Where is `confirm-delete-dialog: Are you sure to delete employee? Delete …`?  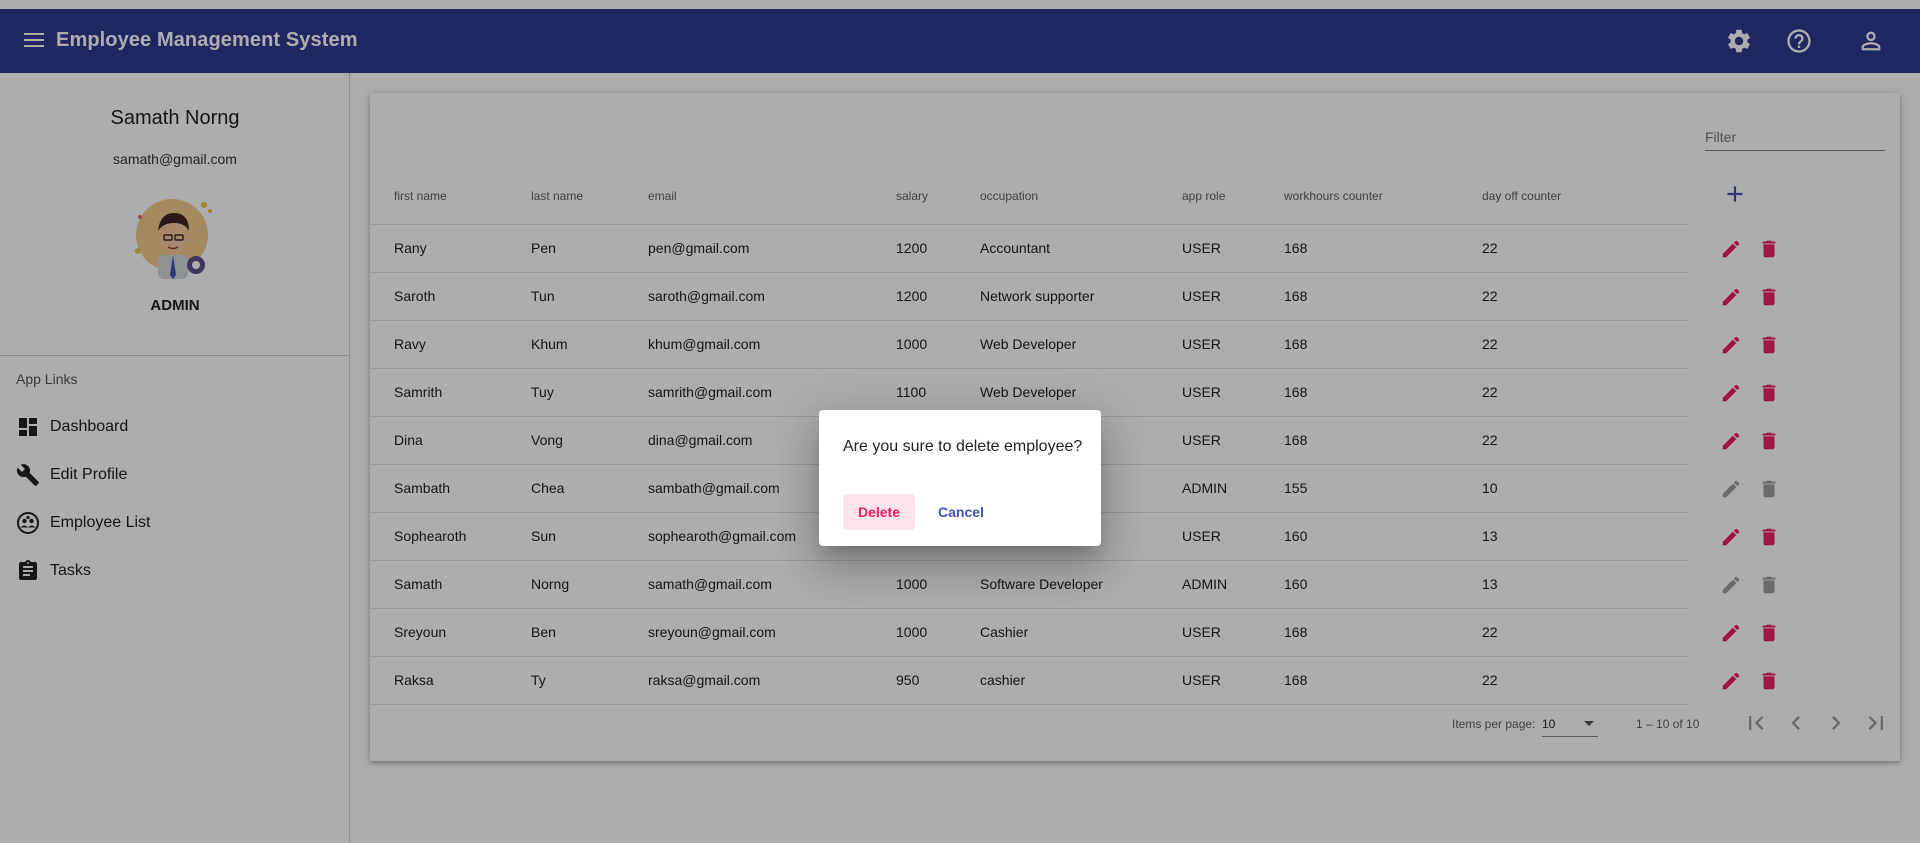 confirm-delete-dialog: Are you sure to delete employee? Delete … is located at coordinates (960, 478).